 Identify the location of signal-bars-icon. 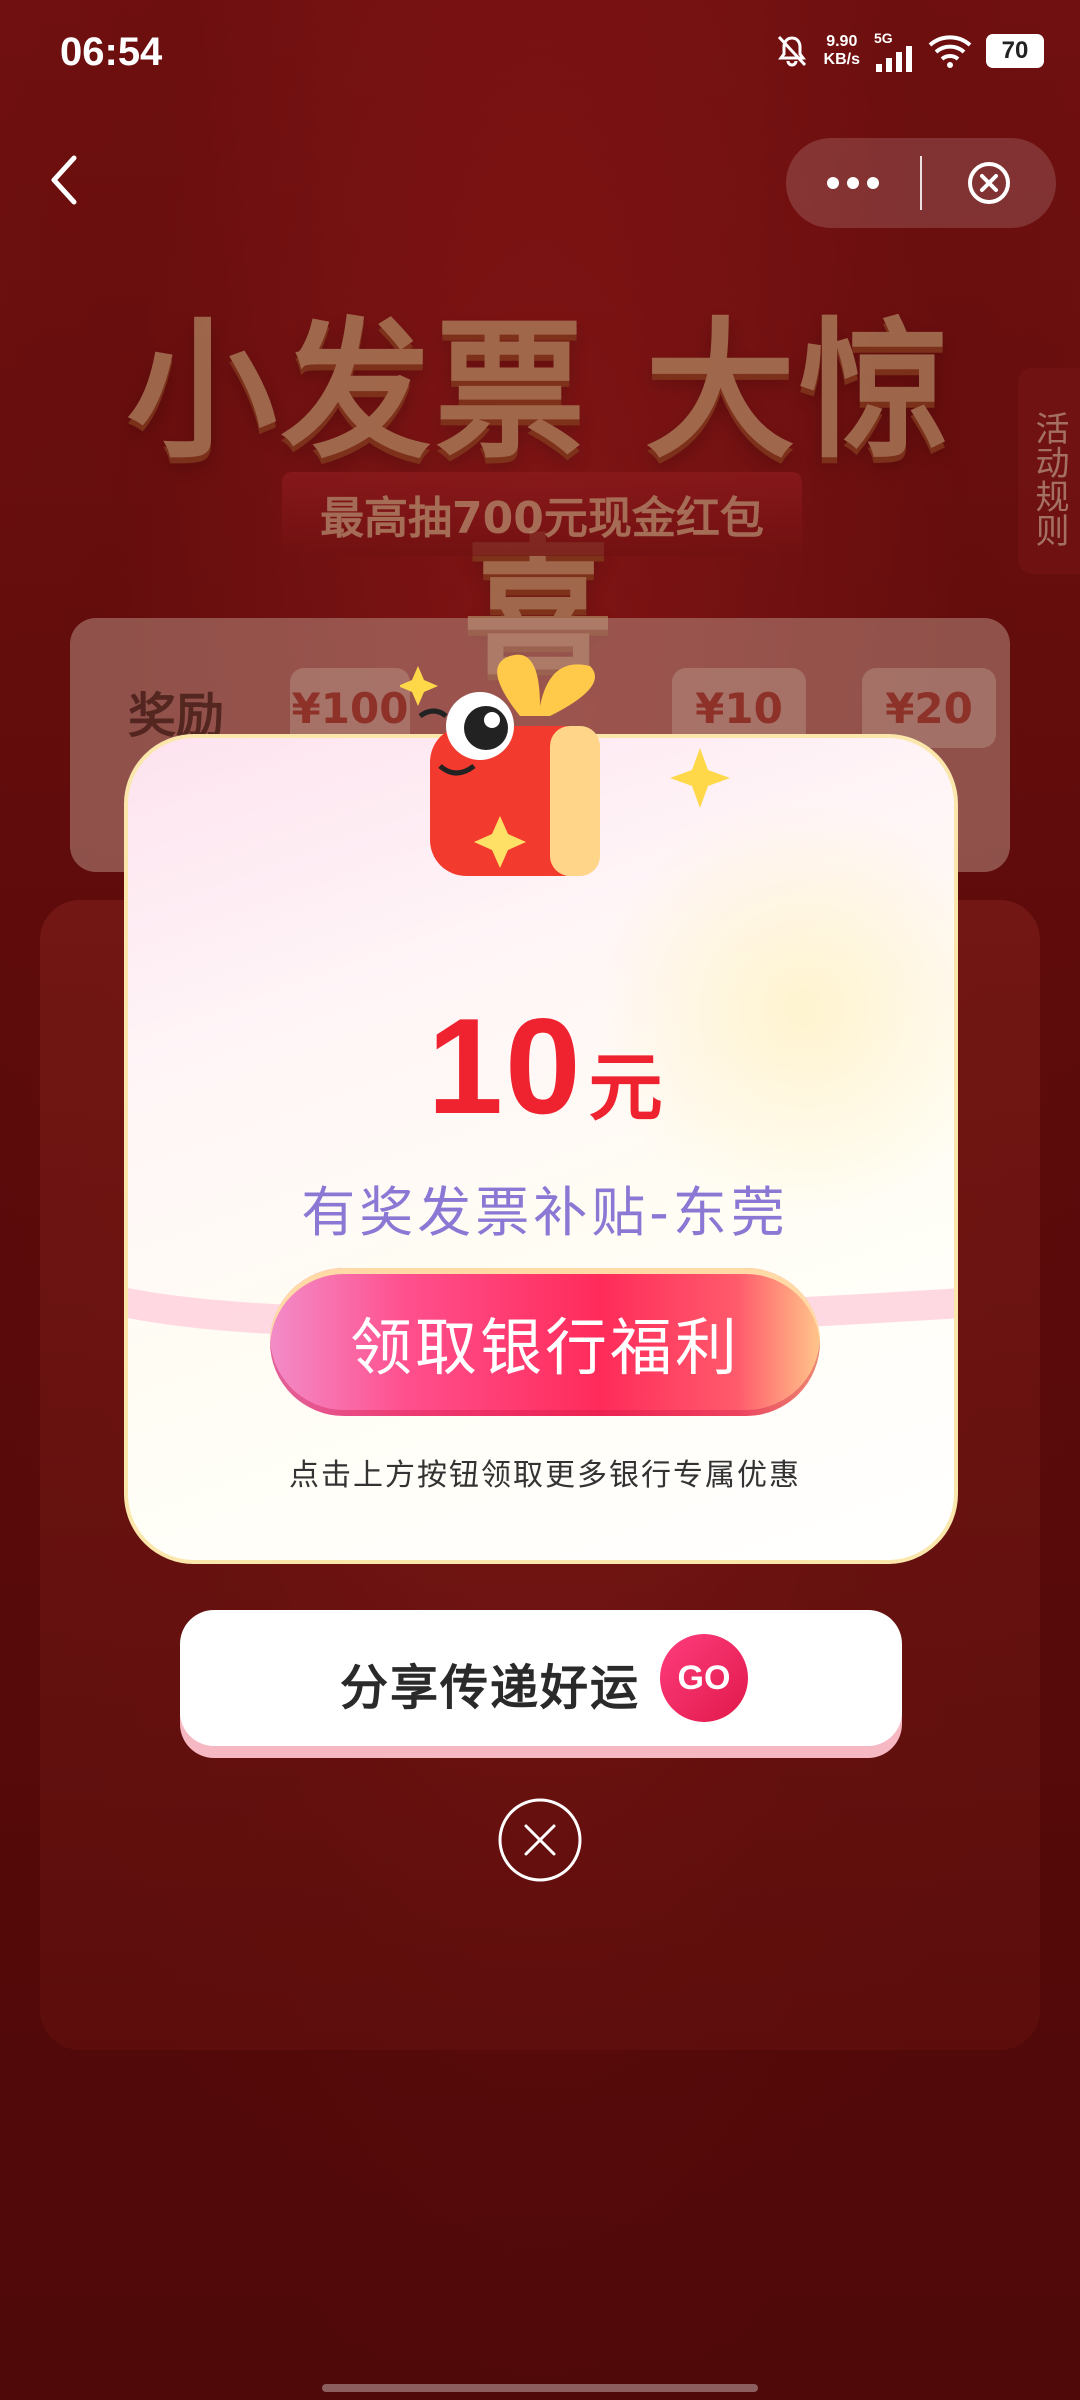
(894, 59).